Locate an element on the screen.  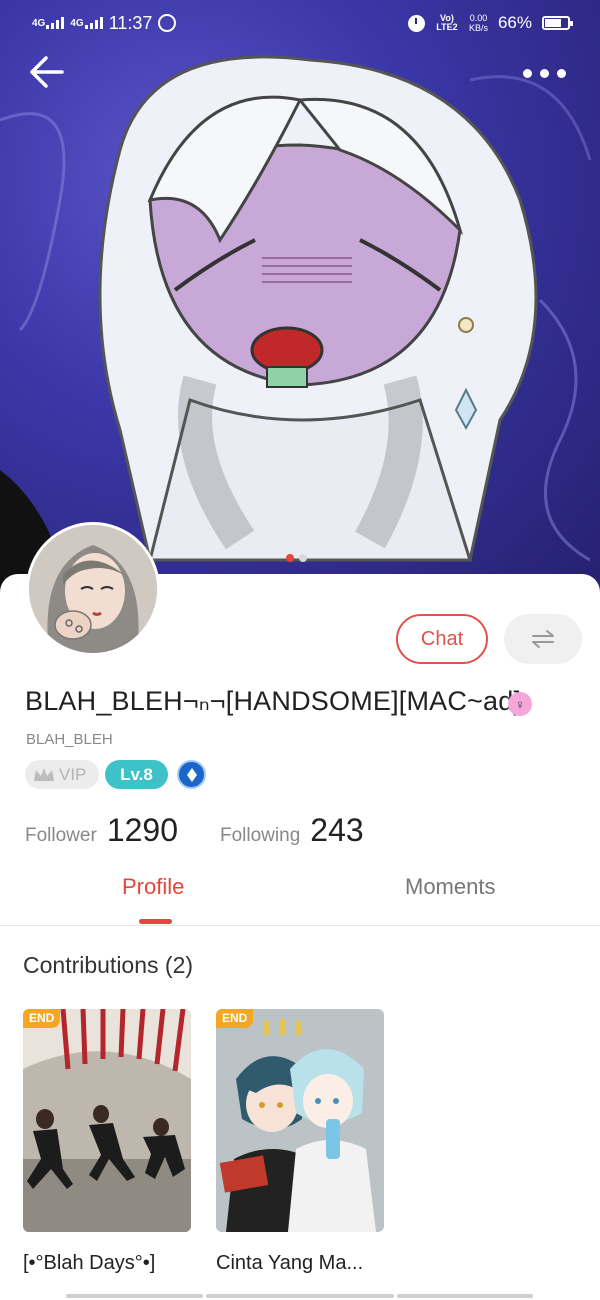
banner-page-indicator is located at coordinates (296, 558).